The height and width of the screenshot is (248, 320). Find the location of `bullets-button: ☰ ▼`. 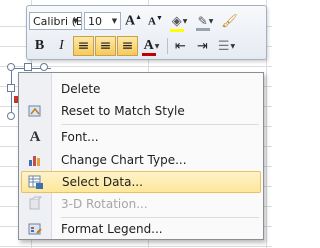

bullets-button: ☰ ▼ is located at coordinates (226, 46).